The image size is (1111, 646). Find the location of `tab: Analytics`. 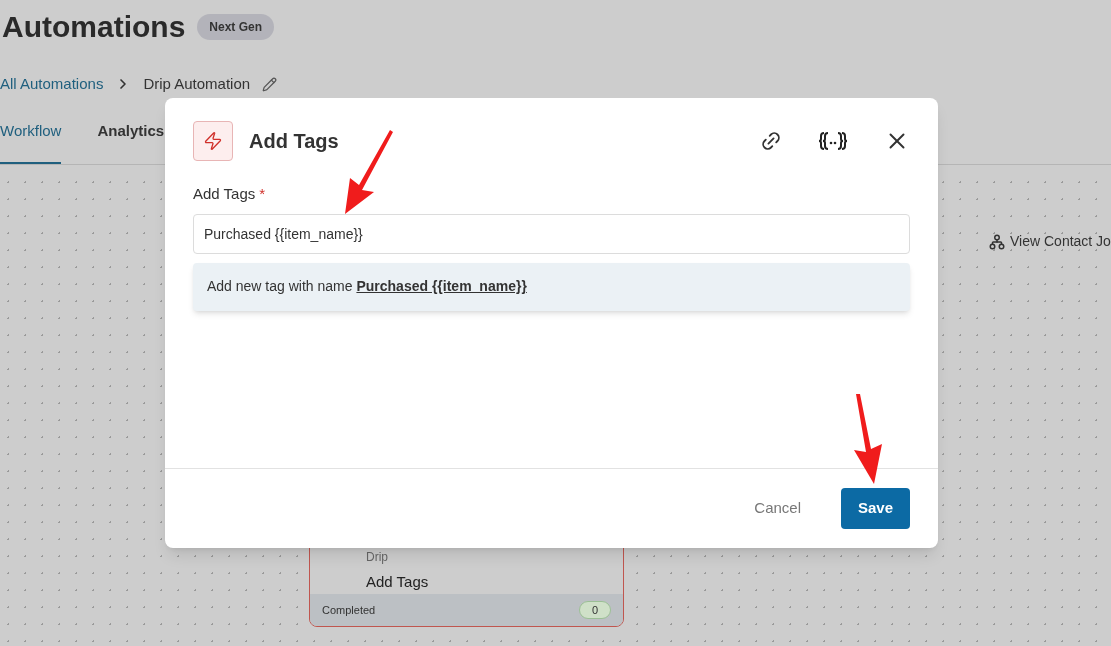

tab: Analytics is located at coordinates (131, 141).